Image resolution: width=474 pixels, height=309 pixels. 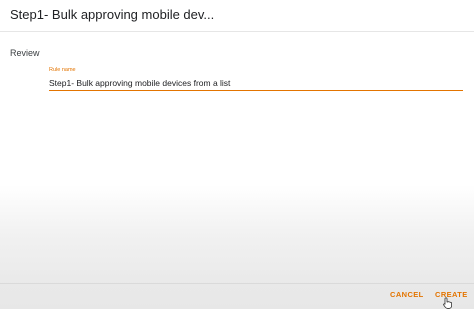 I want to click on rule-name-input, so click(x=256, y=83).